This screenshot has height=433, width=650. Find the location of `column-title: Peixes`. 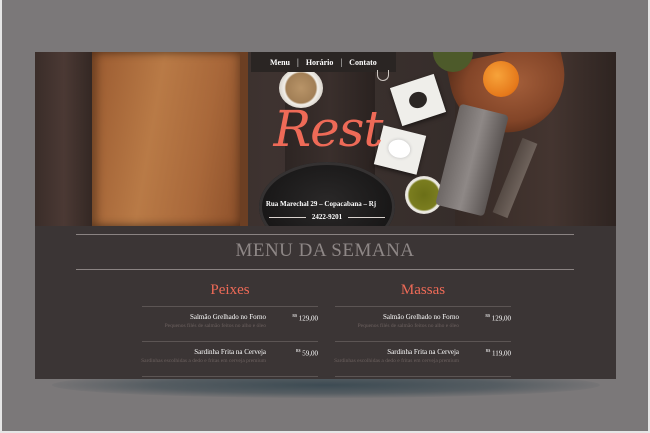

column-title: Peixes is located at coordinates (230, 290).